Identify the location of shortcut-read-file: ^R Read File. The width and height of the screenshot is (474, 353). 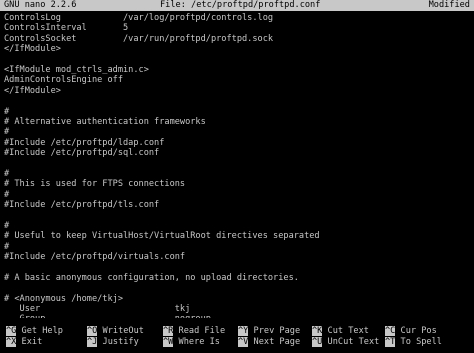
(194, 331).